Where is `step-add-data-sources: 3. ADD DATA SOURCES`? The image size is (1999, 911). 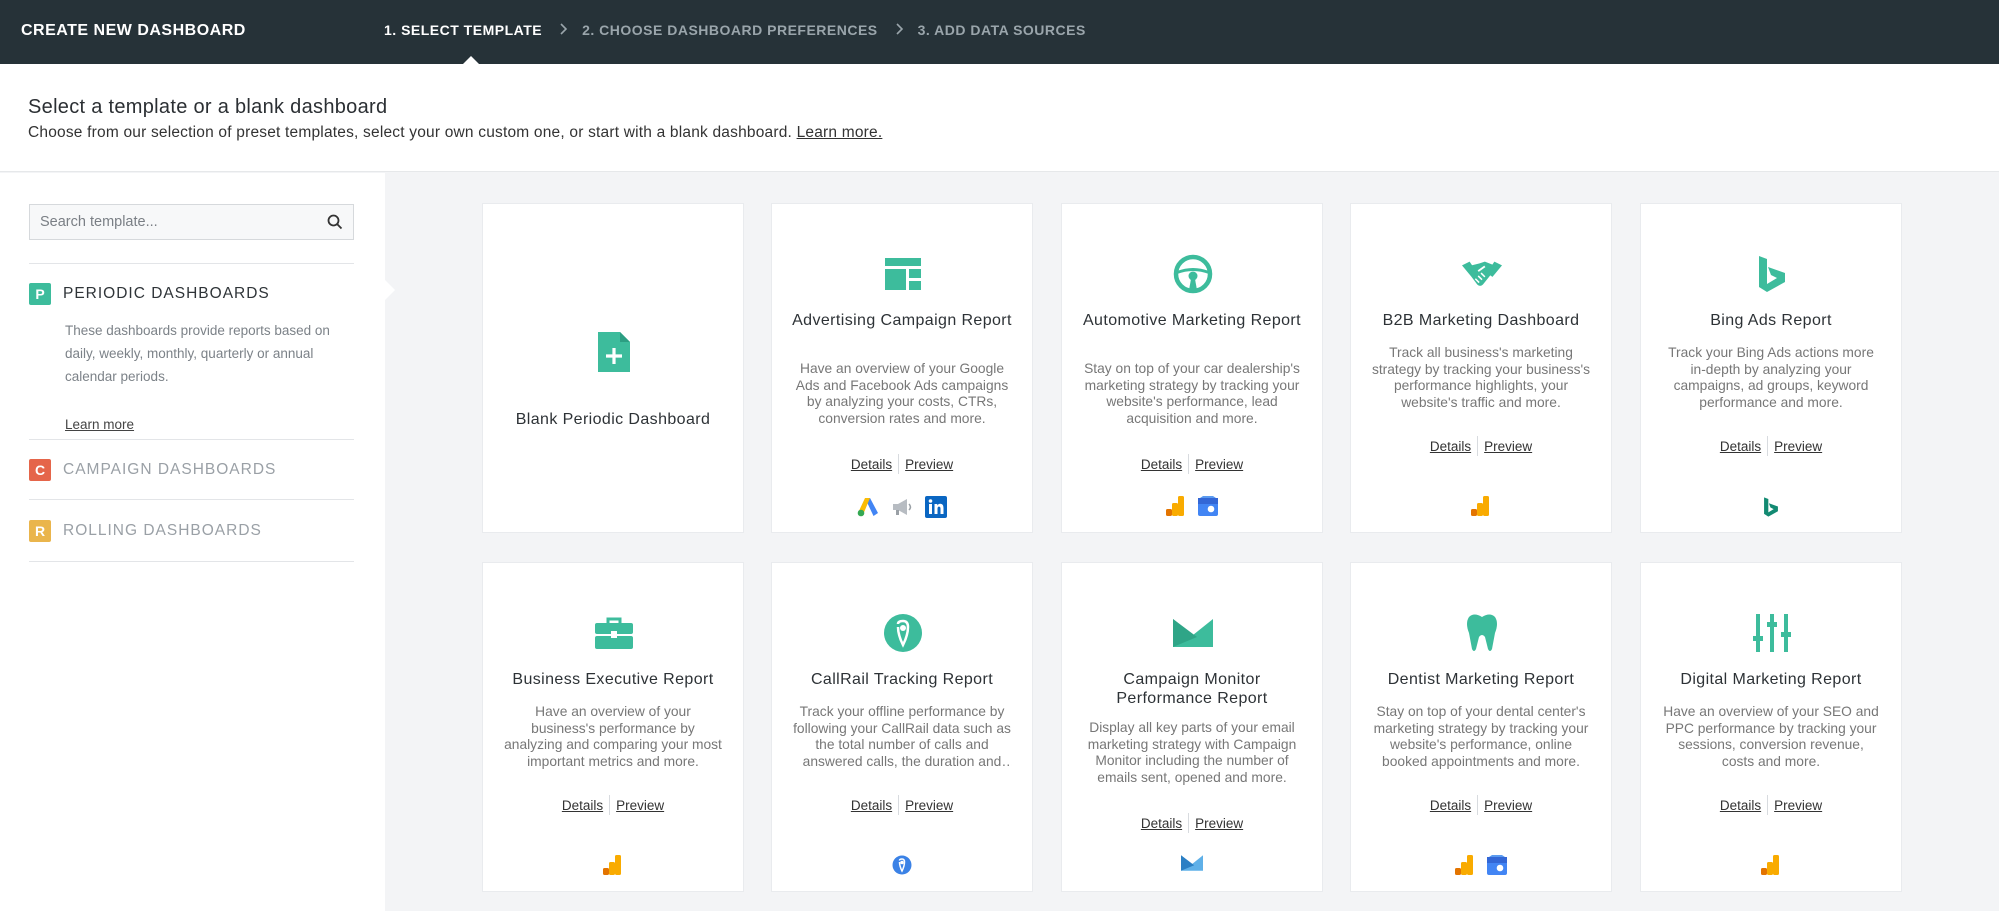 step-add-data-sources: 3. ADD DATA SOURCES is located at coordinates (1002, 30).